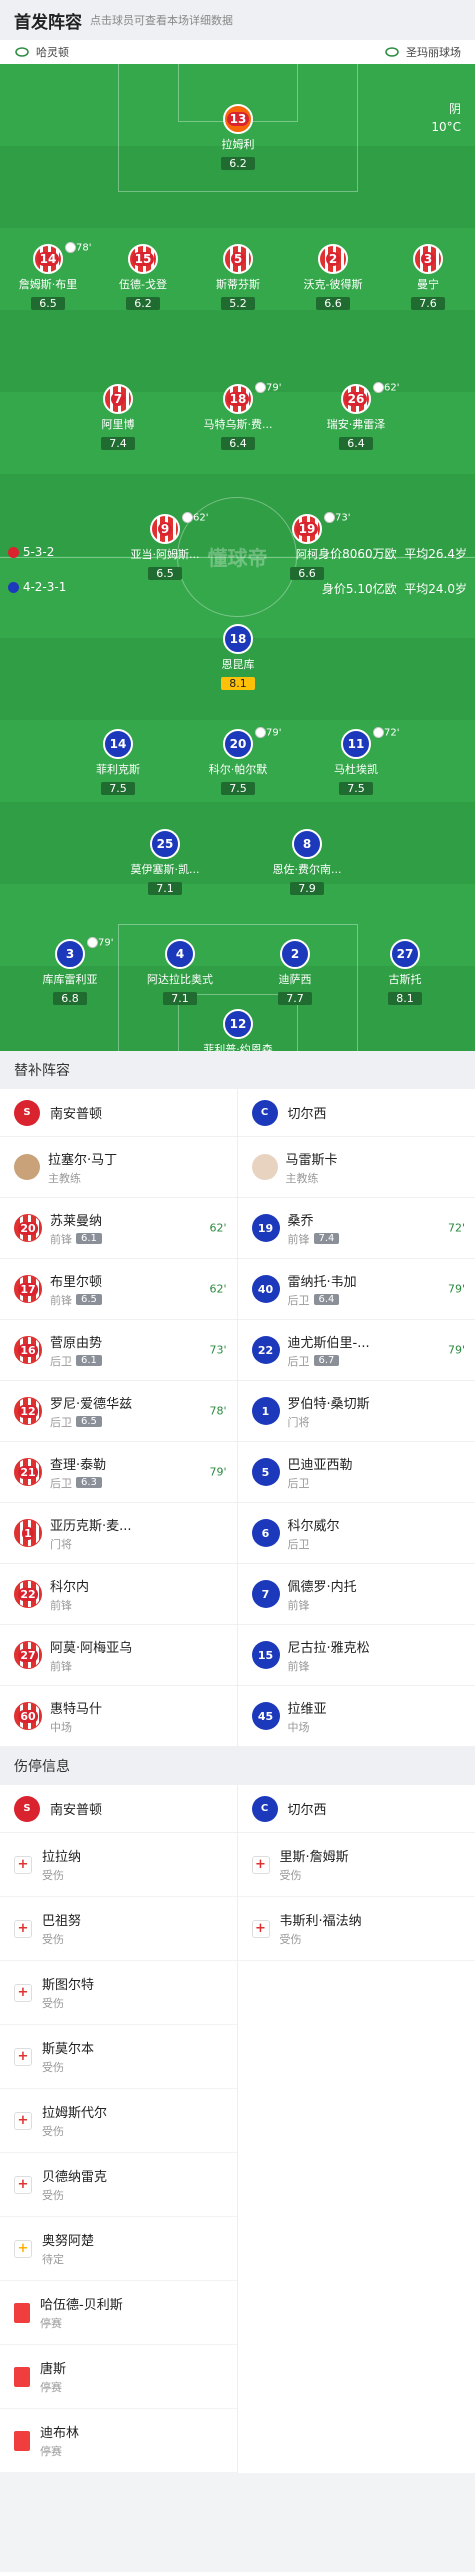 This screenshot has height=2572, width=475. I want to click on player-number: 40, so click(265, 1289).